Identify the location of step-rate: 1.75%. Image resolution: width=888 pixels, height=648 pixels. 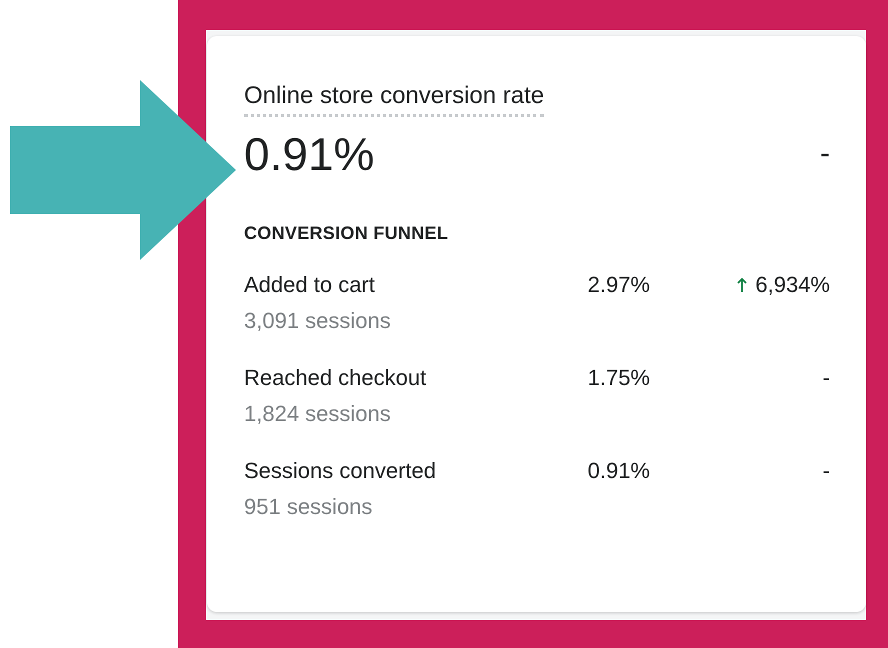
(618, 378).